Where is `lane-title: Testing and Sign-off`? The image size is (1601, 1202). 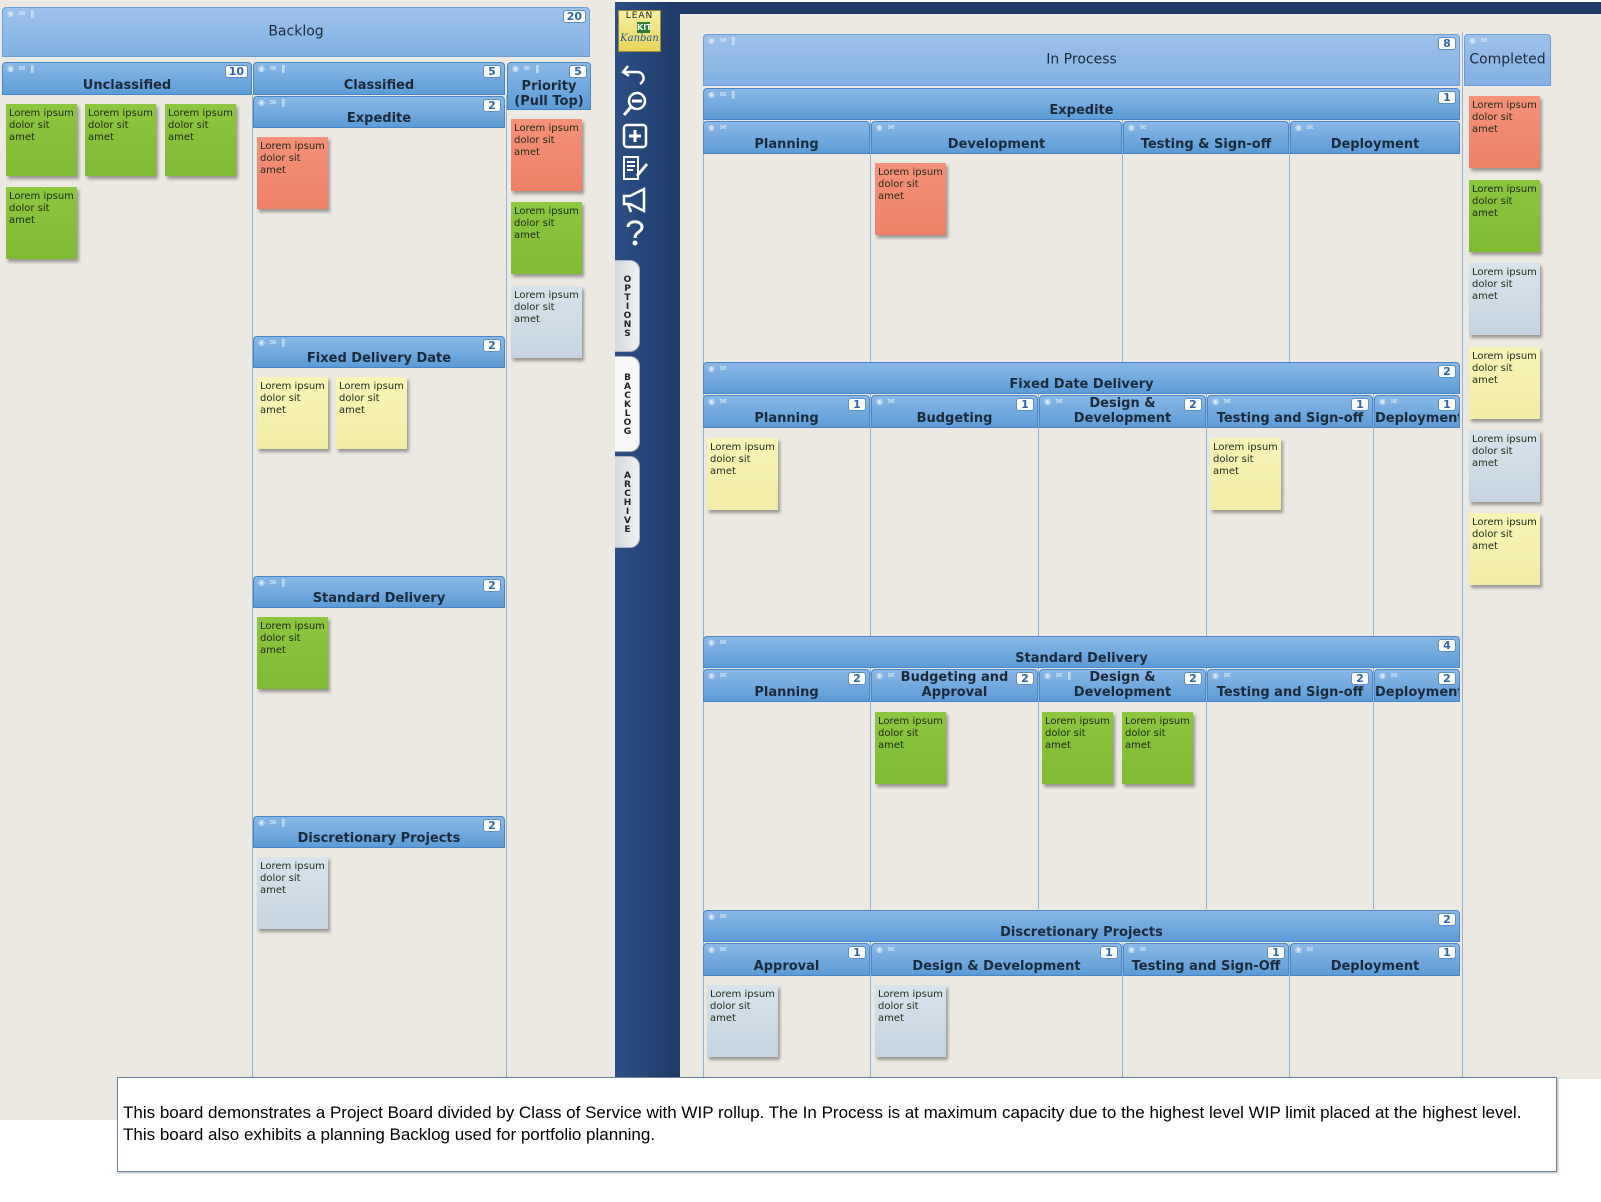 lane-title: Testing and Sign-off is located at coordinates (1290, 692).